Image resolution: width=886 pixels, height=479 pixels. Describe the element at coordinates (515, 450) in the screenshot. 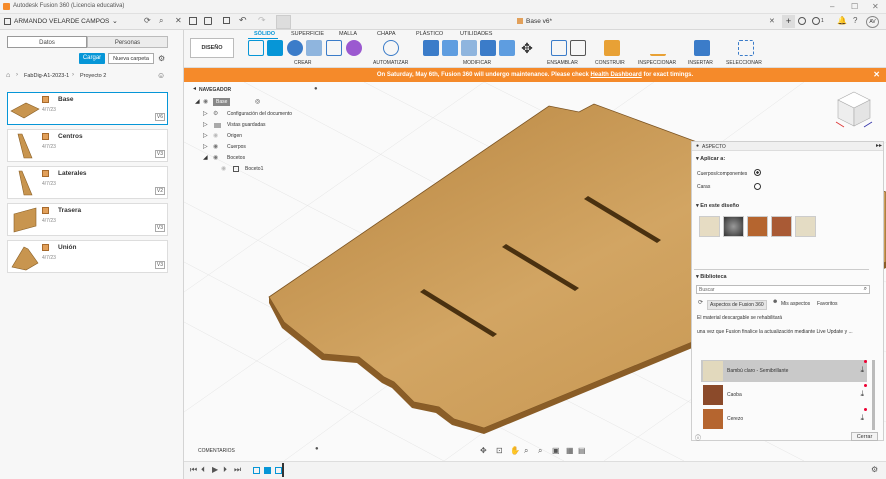

I see `pan-icon: ✋` at that location.